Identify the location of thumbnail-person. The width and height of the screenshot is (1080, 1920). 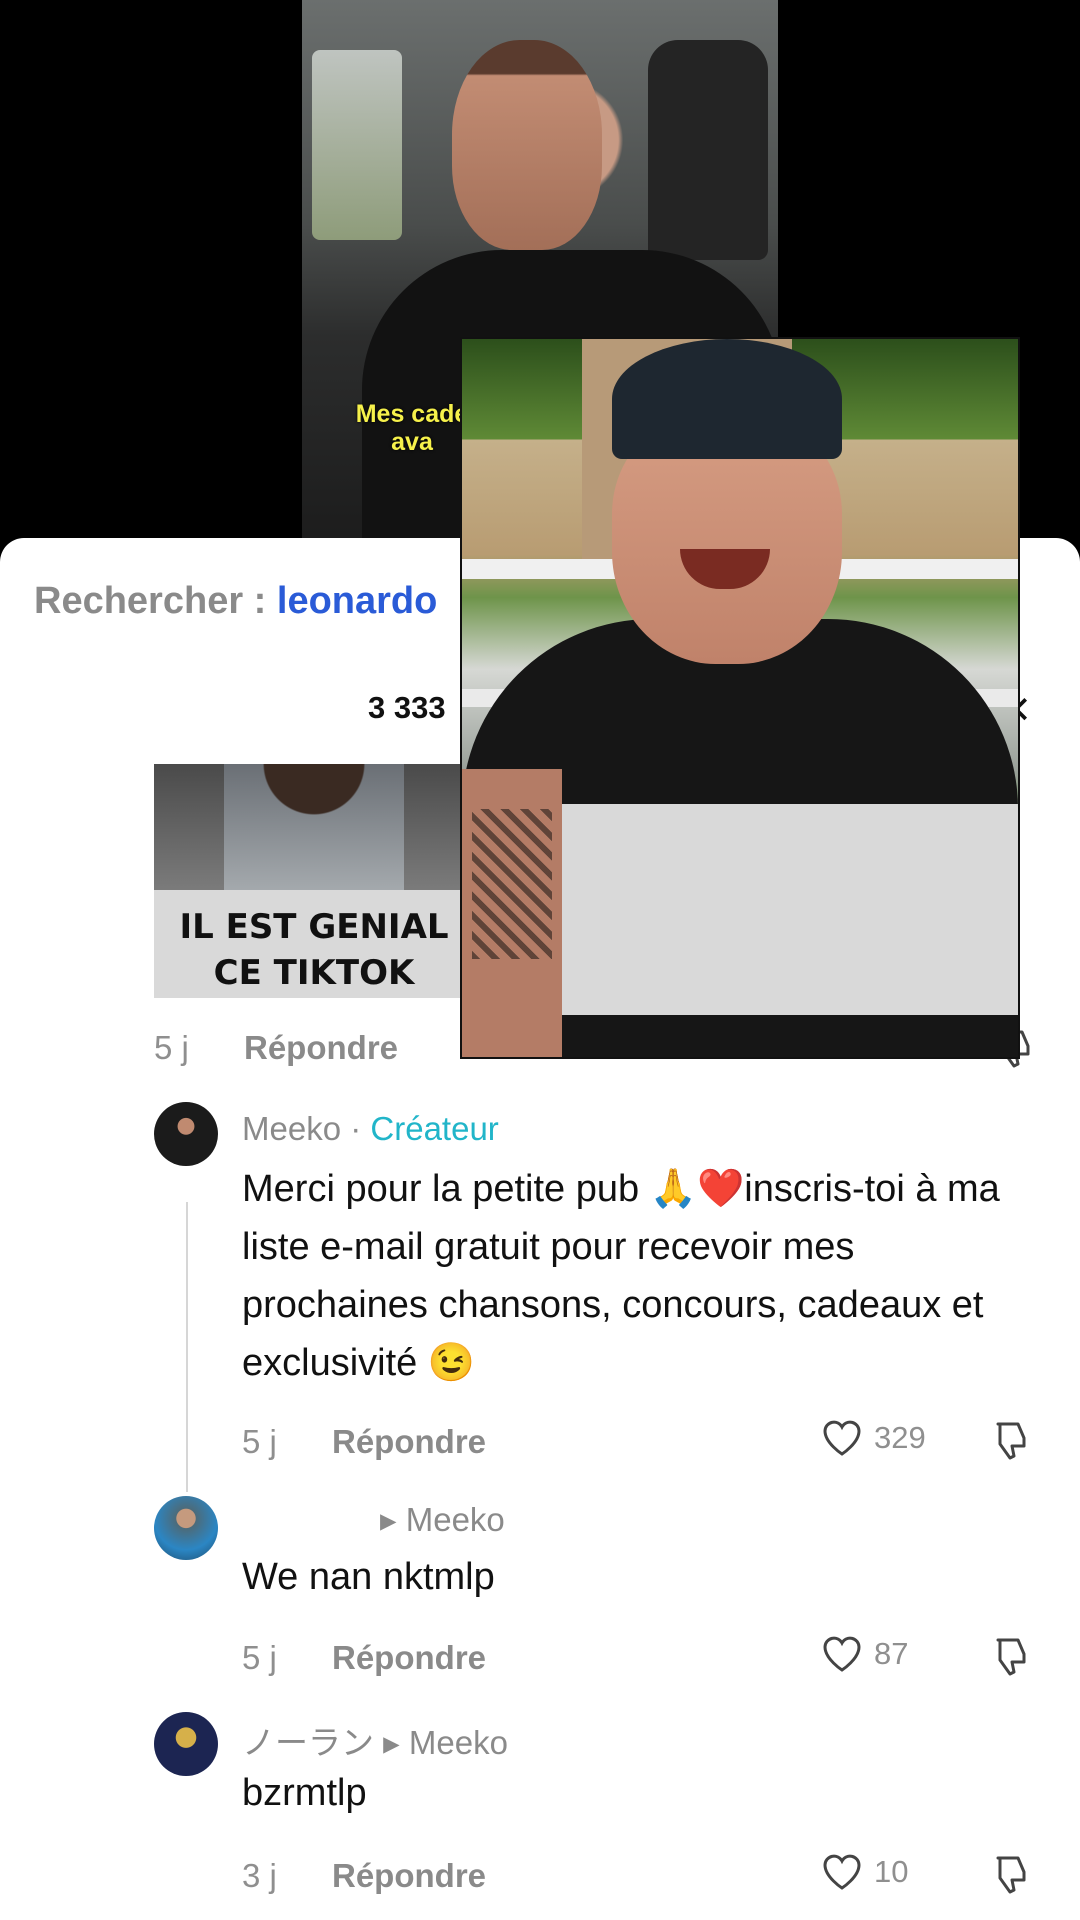
(314, 827).